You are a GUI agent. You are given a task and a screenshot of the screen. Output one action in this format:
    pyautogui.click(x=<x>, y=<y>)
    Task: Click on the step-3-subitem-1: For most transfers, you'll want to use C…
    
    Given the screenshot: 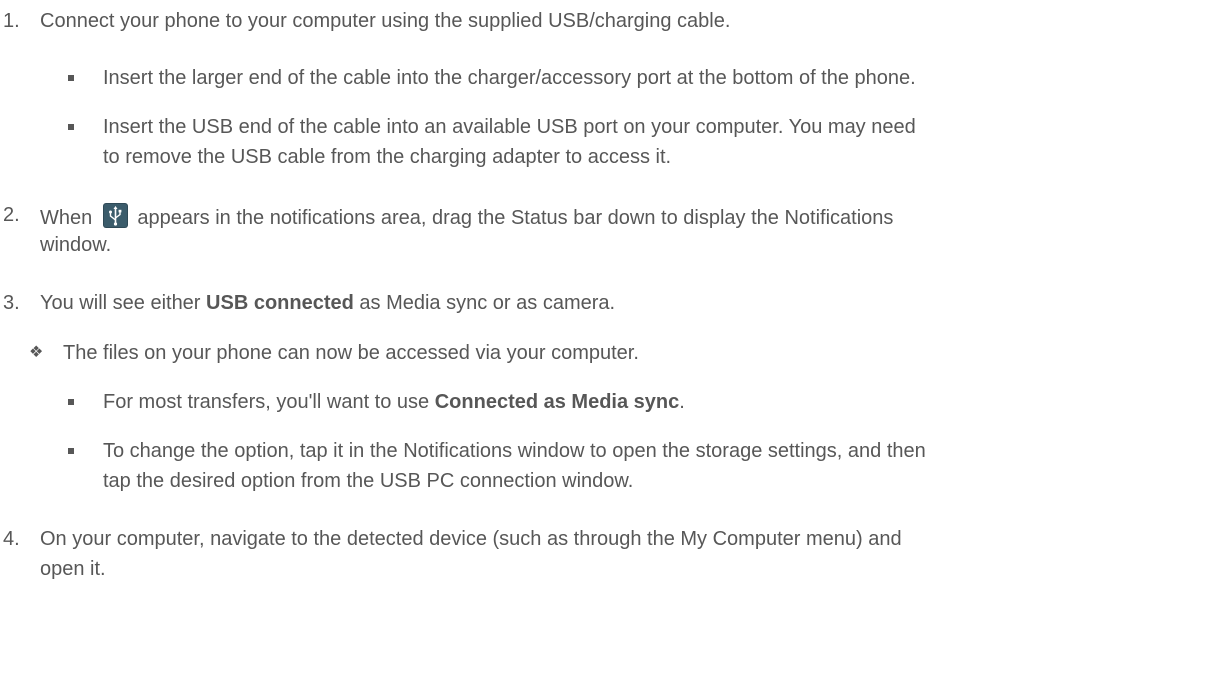 What is the action you would take?
    pyautogui.click(x=394, y=402)
    